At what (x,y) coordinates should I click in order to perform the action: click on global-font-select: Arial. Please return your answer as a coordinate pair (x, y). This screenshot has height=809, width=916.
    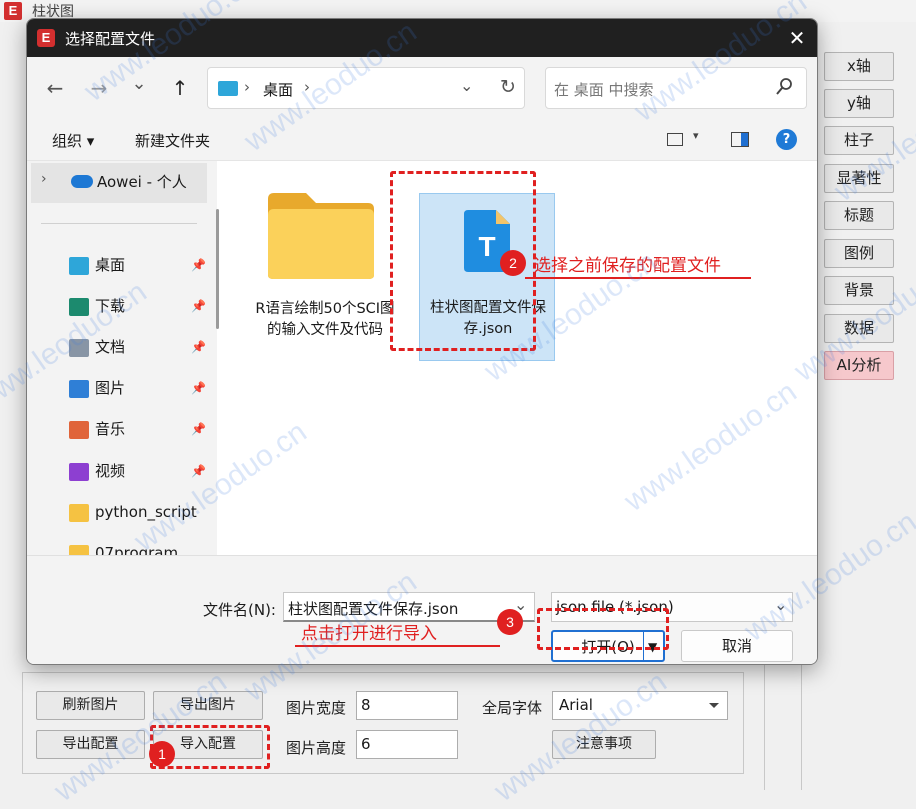
    Looking at the image, I should click on (640, 705).